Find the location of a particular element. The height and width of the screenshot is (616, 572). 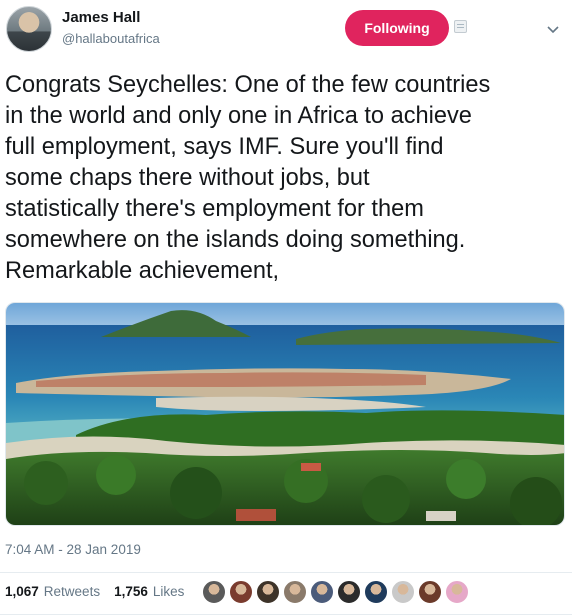

likes-count: 1,756 is located at coordinates (131, 591).